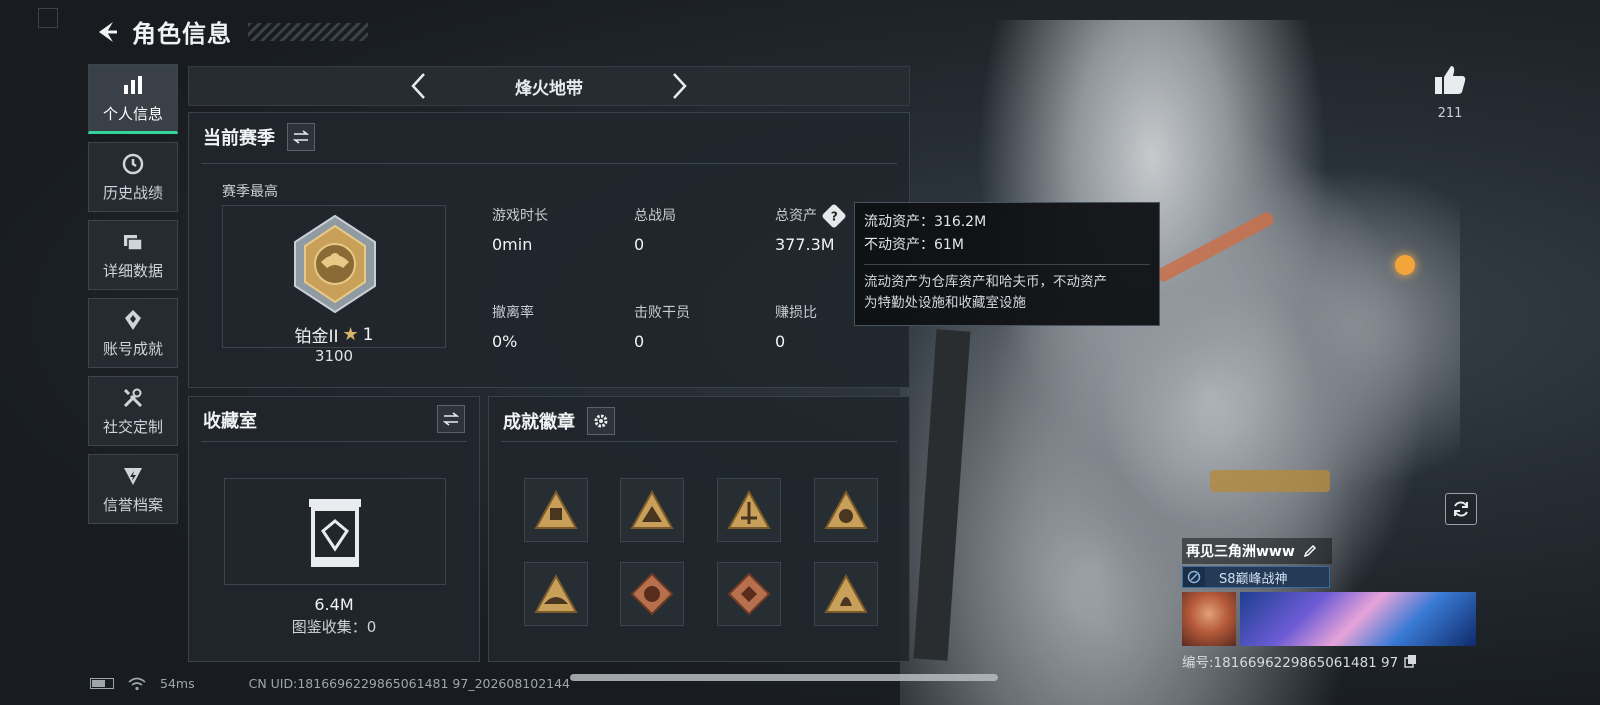 The height and width of the screenshot is (705, 1600). I want to click on player-id-row: 编号:1816696229865061481 97, so click(1330, 661).